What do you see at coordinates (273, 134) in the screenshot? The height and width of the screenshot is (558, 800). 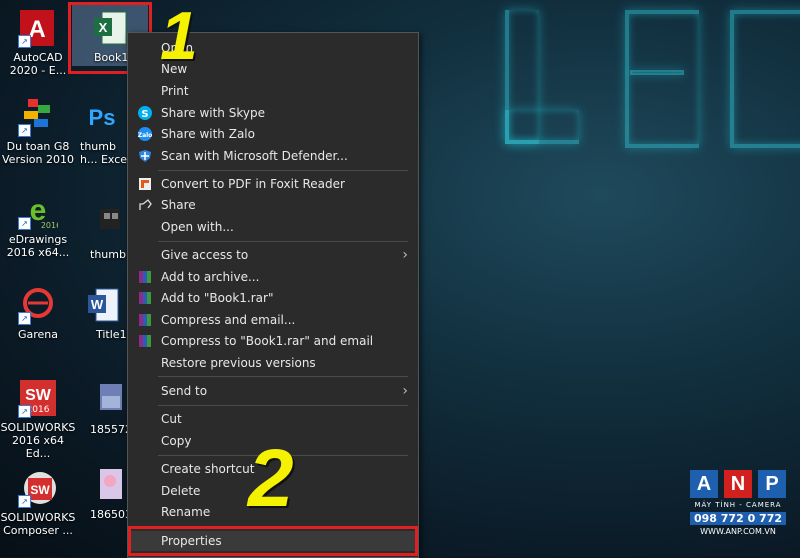 I see `menu-item-share-zalo: Zalo Share with Zalo` at bounding box center [273, 134].